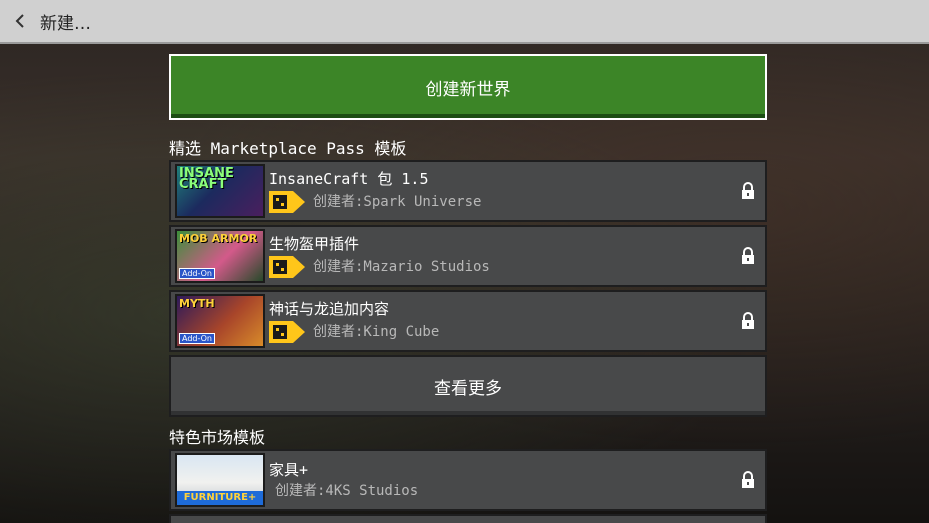 The image size is (929, 523). What do you see at coordinates (288, 148) in the screenshot?
I see `marketplace-pass-header: 精选 Marketplace Pass 模板` at bounding box center [288, 148].